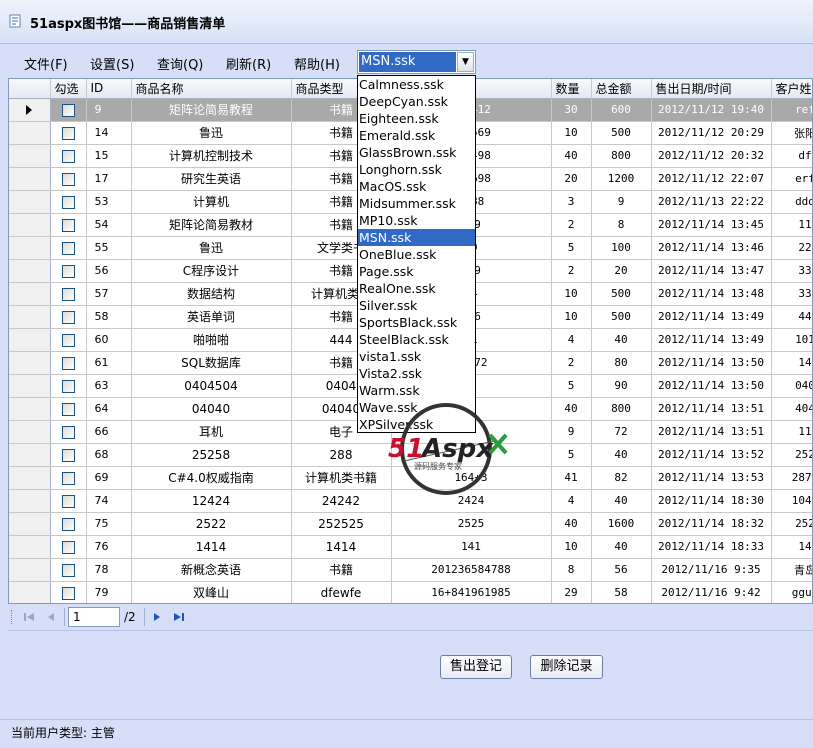  Describe the element at coordinates (621, 156) in the screenshot. I see `cell-total: 800` at that location.